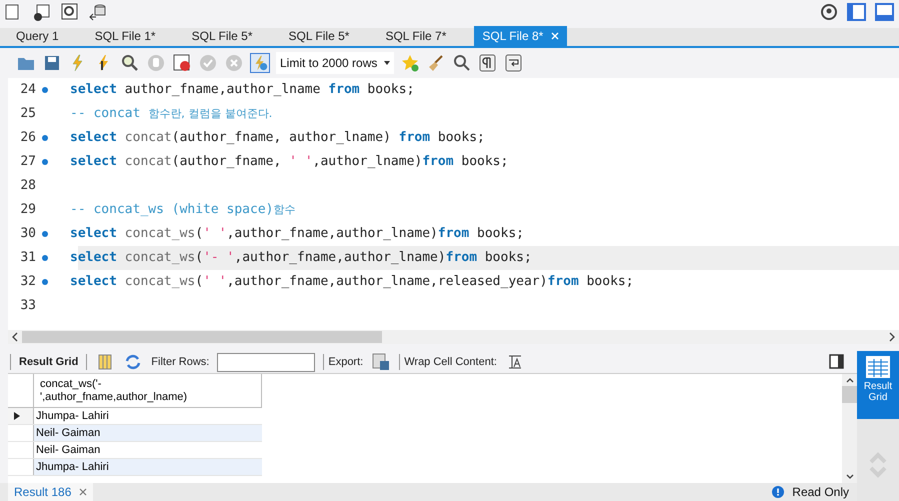  I want to click on export-label: Export:, so click(343, 362).